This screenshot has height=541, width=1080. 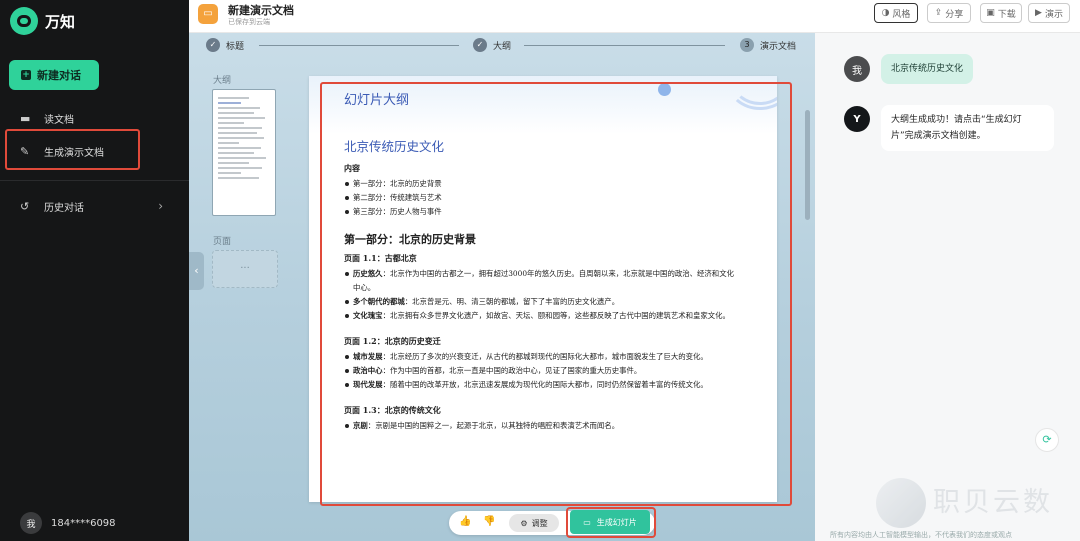 What do you see at coordinates (747, 45) in the screenshot?
I see `step-number: 3` at bounding box center [747, 45].